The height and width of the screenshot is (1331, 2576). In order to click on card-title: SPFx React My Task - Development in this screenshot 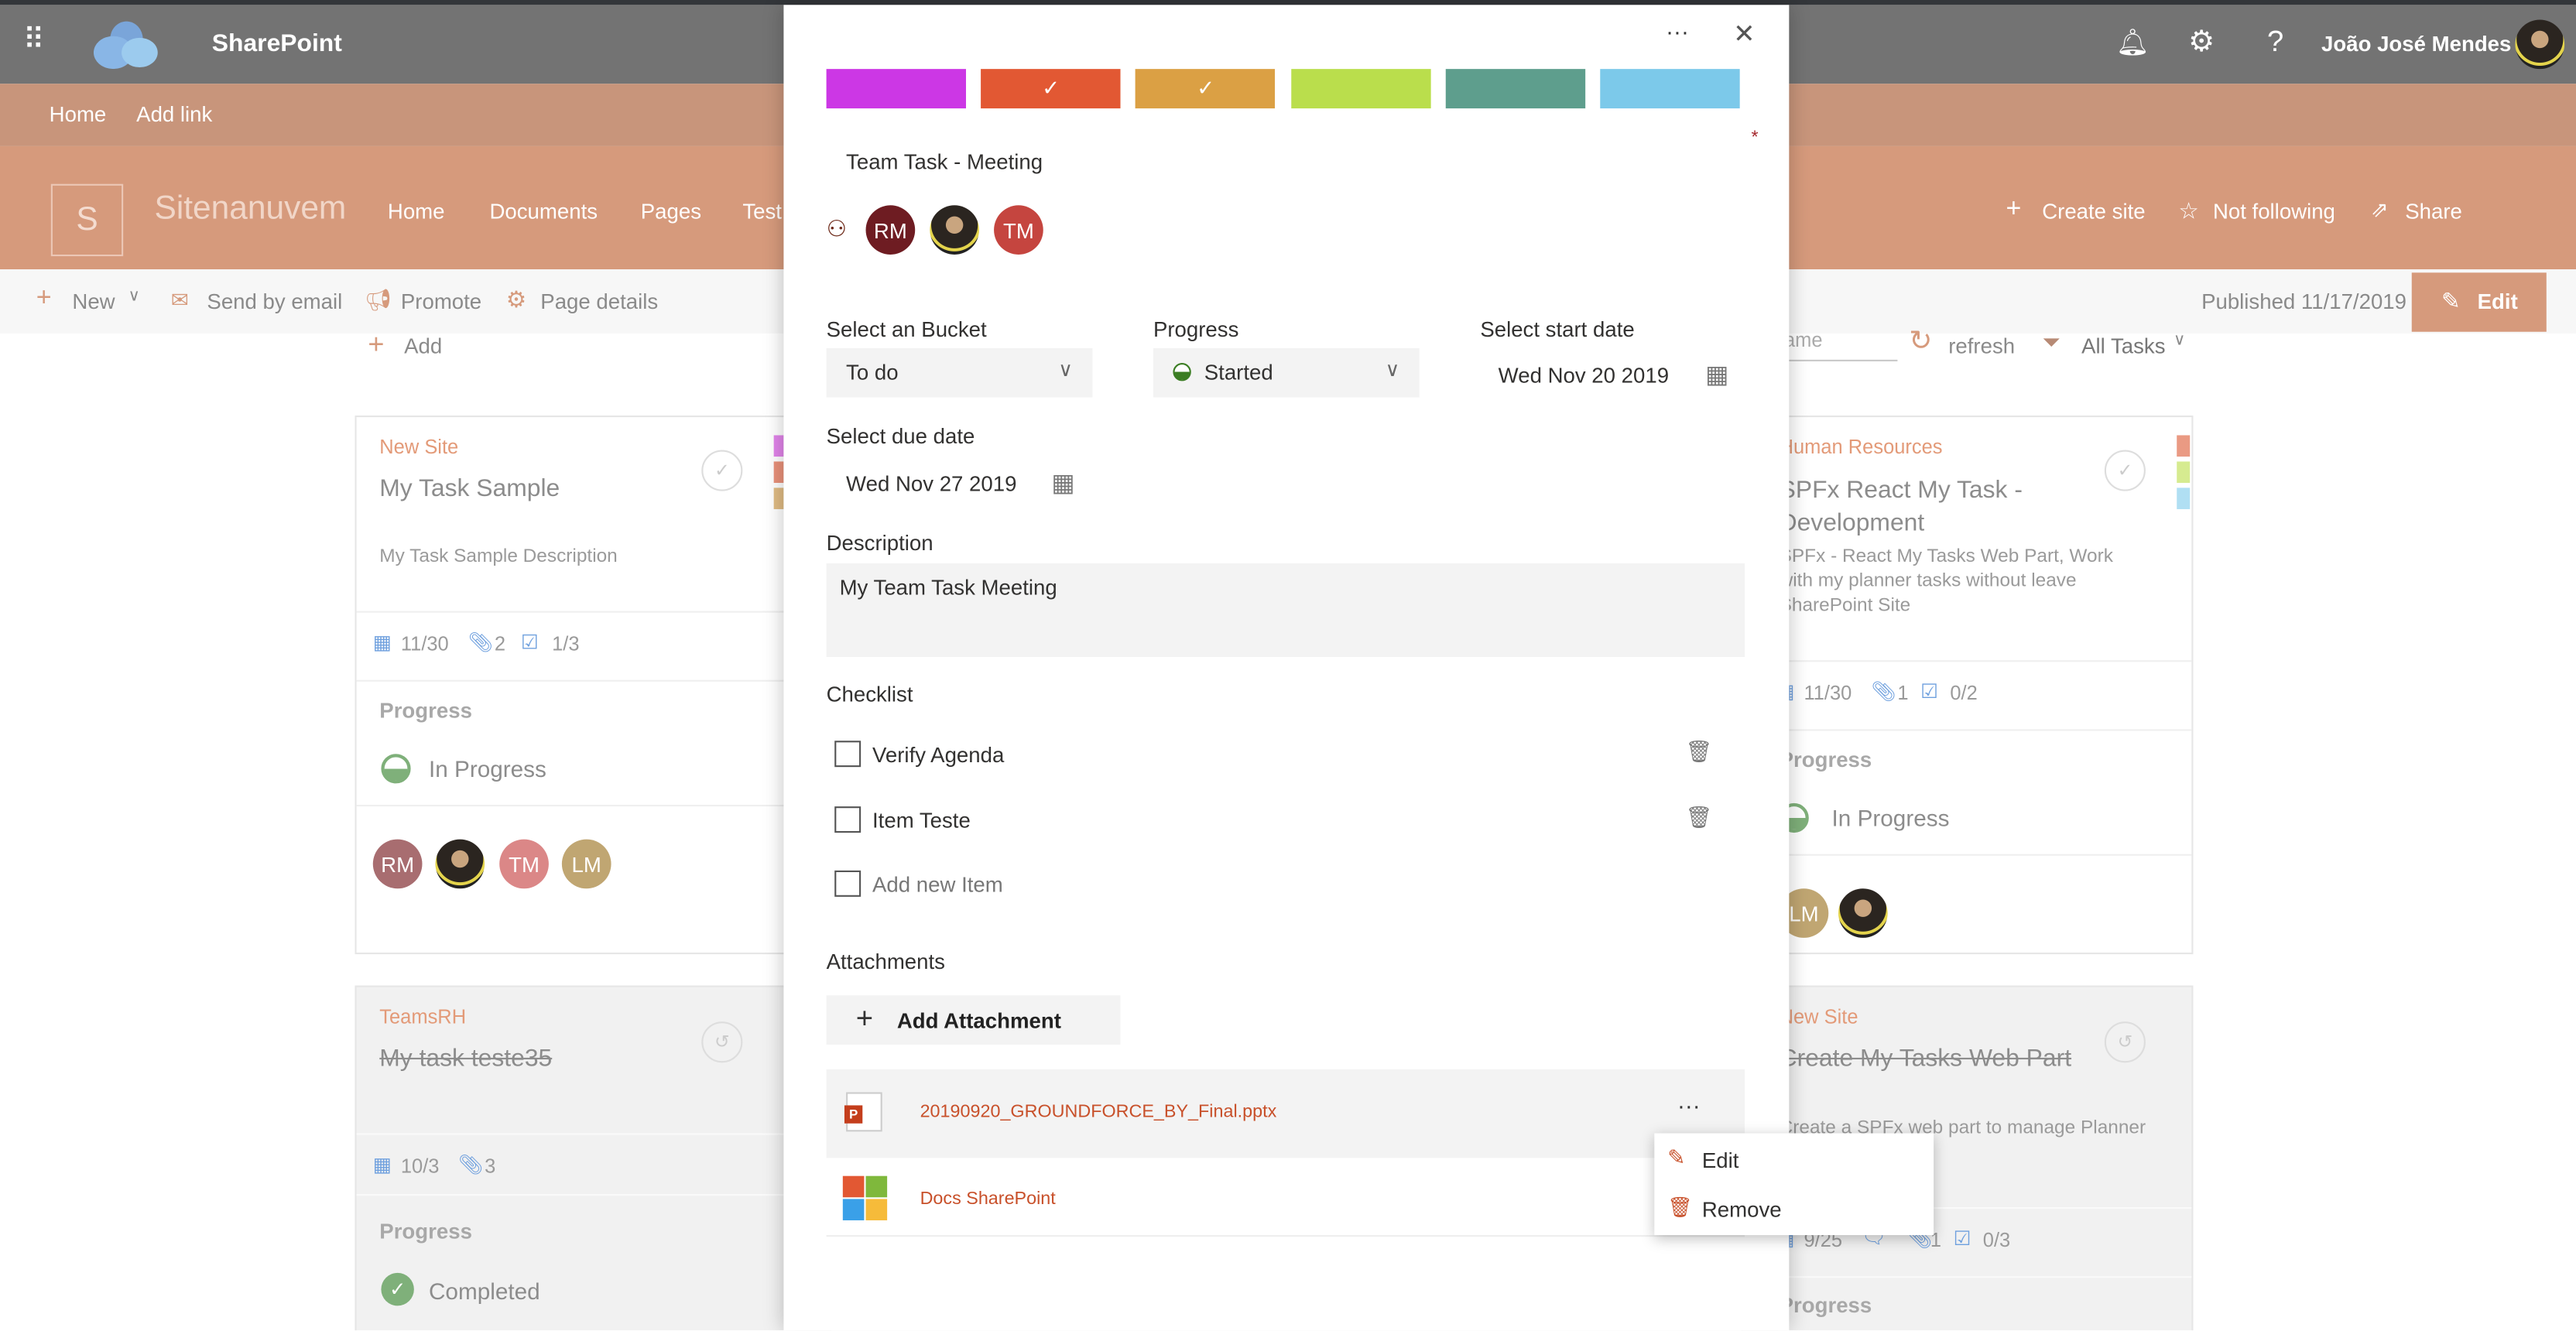, I will do `click(1928, 507)`.